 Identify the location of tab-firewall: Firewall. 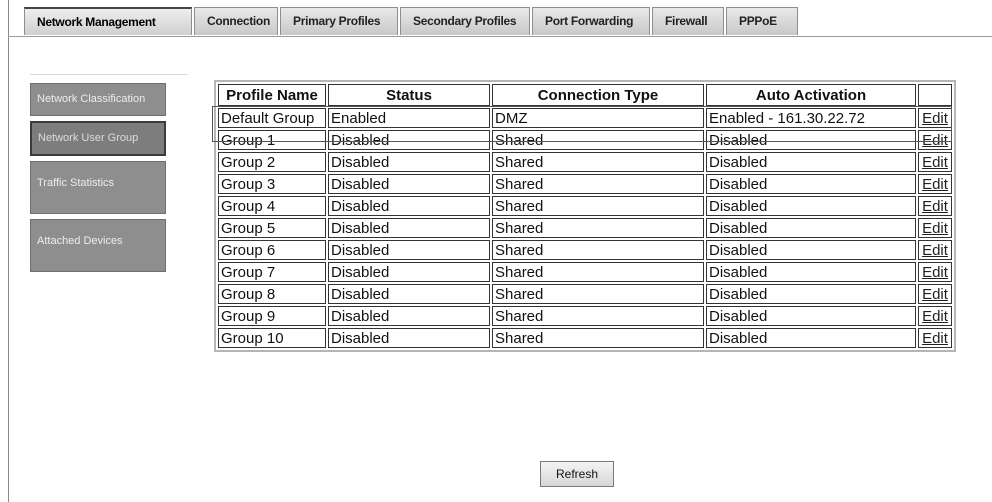
(688, 21).